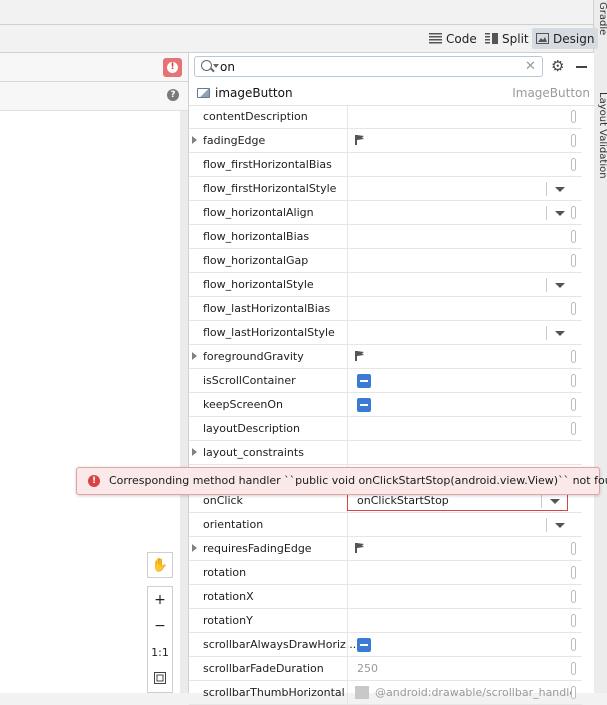 This screenshot has width=607, height=705. I want to click on attribute-row: flow_horizontalGap, so click(385, 261).